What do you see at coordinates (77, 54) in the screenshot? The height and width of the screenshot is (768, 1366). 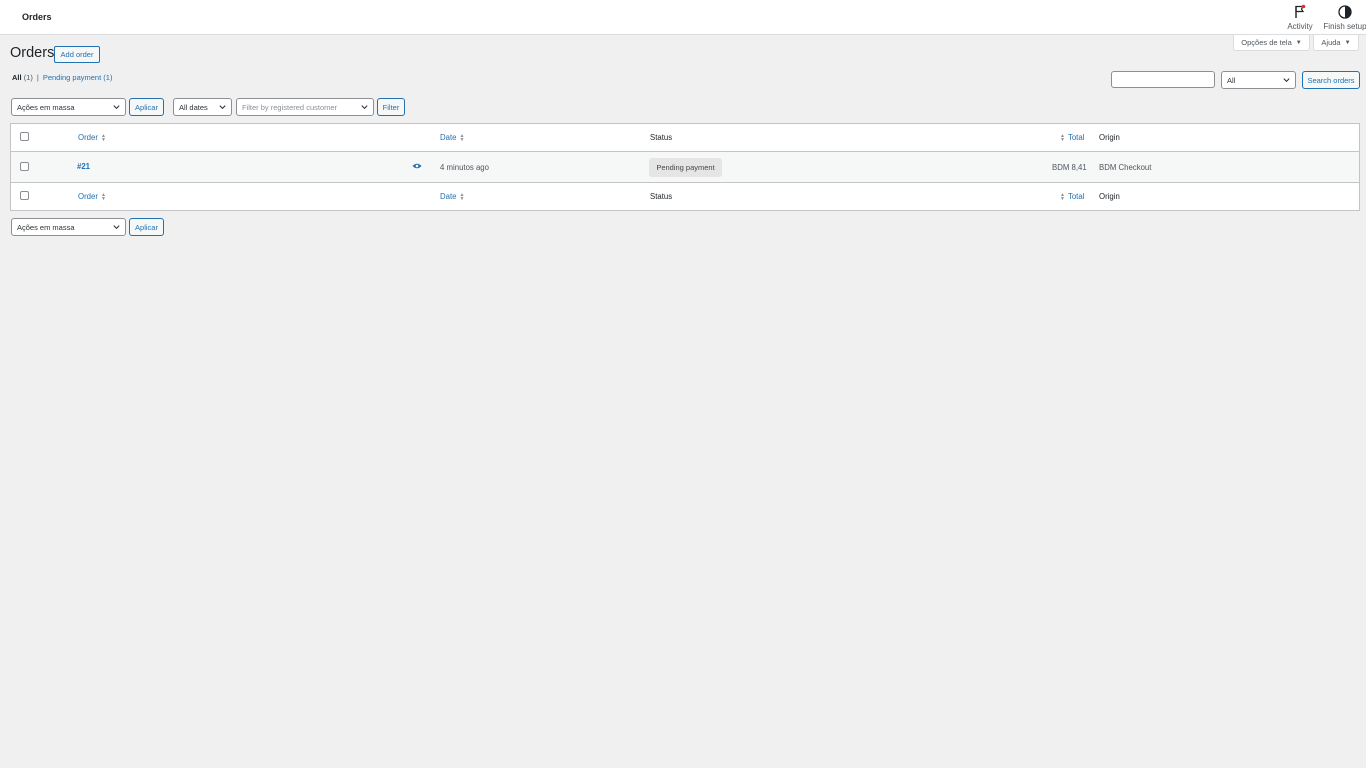 I see `add-order-button: Add order` at bounding box center [77, 54].